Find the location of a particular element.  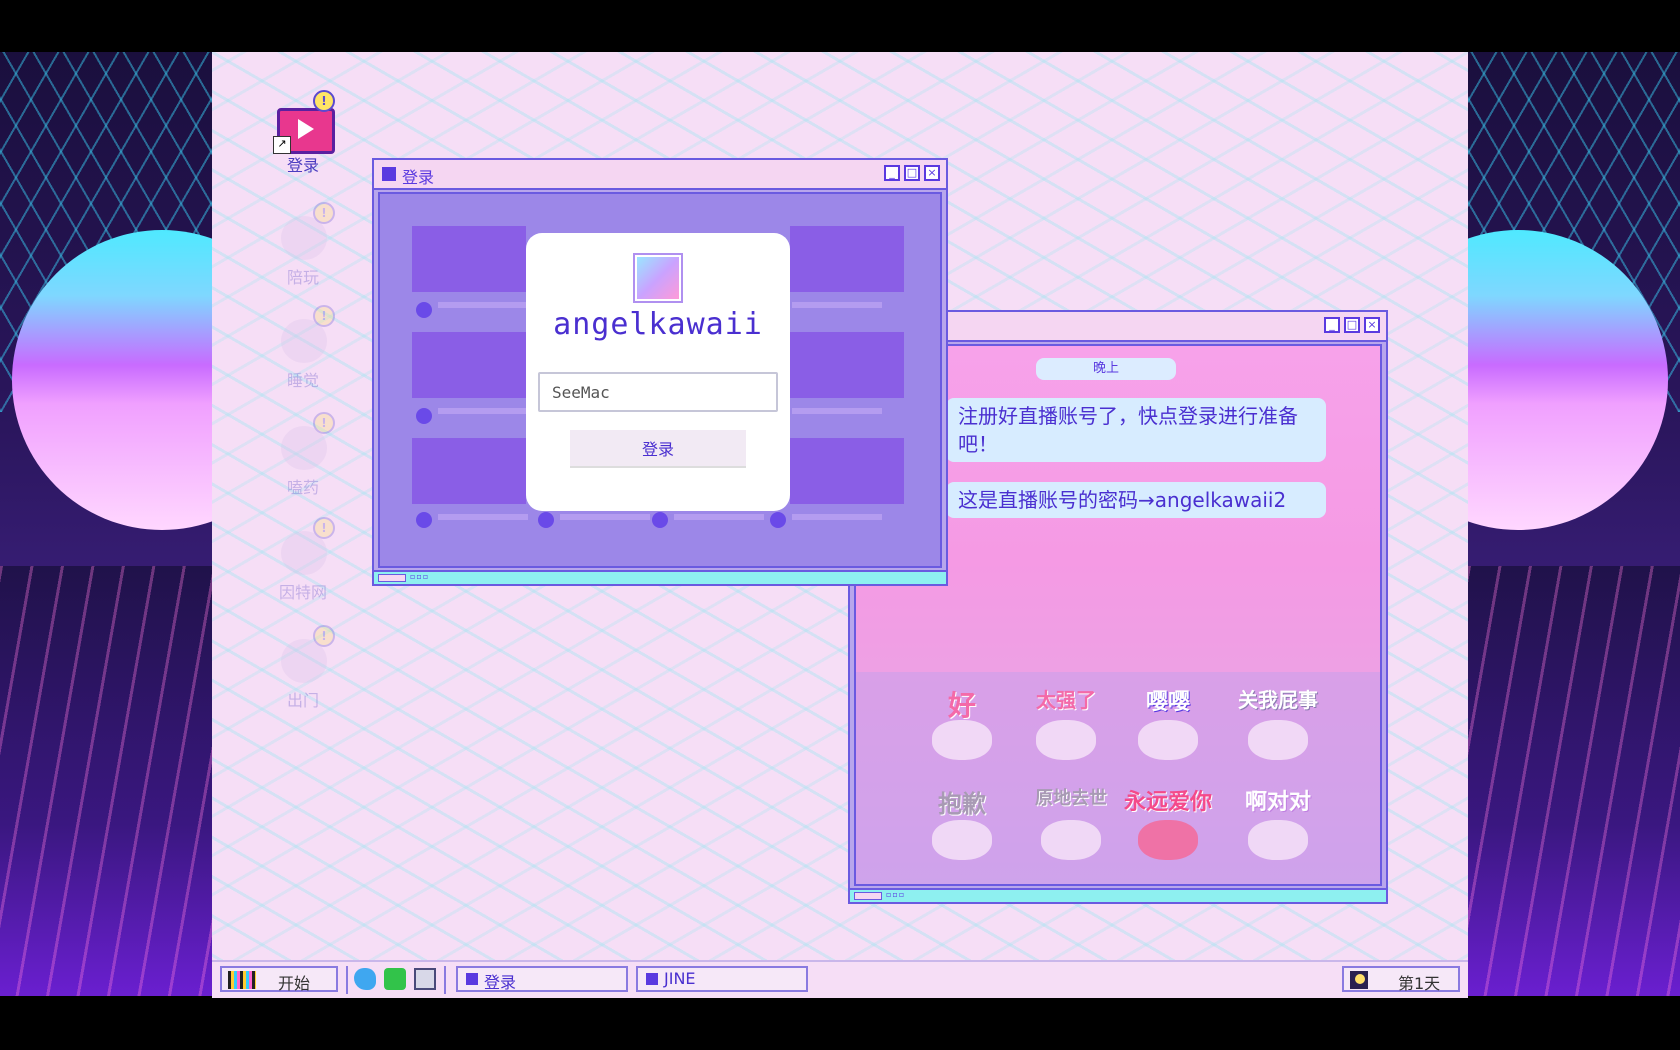

sticker-good: 好 is located at coordinates (962, 725).